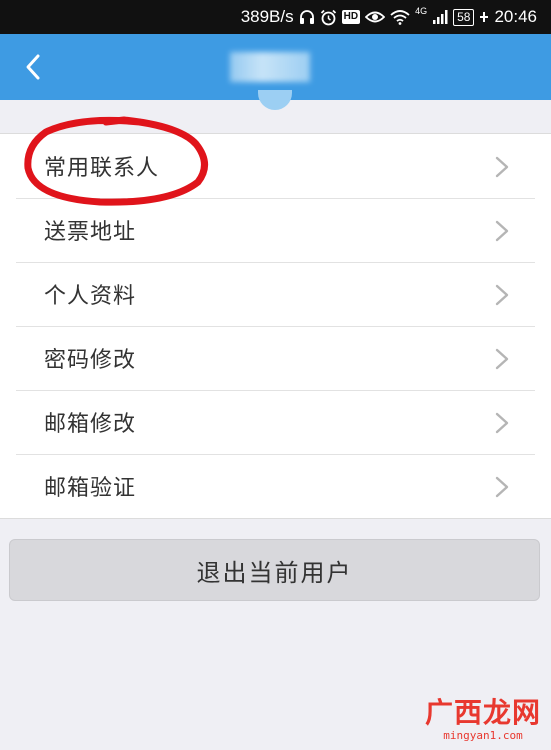  Describe the element at coordinates (90, 488) in the screenshot. I see `list-item-label: 邮箱验证` at that location.